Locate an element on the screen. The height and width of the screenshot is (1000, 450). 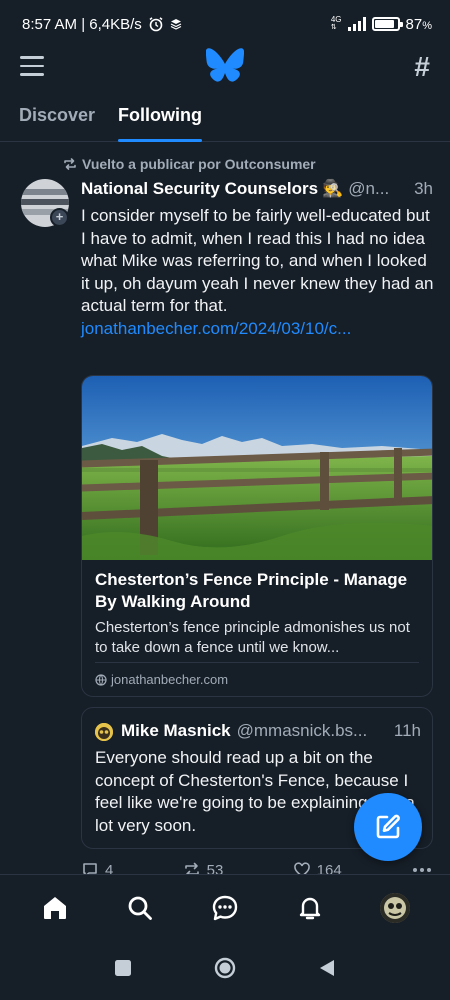
quote-author-name: Mike Masnick is located at coordinates (176, 731).